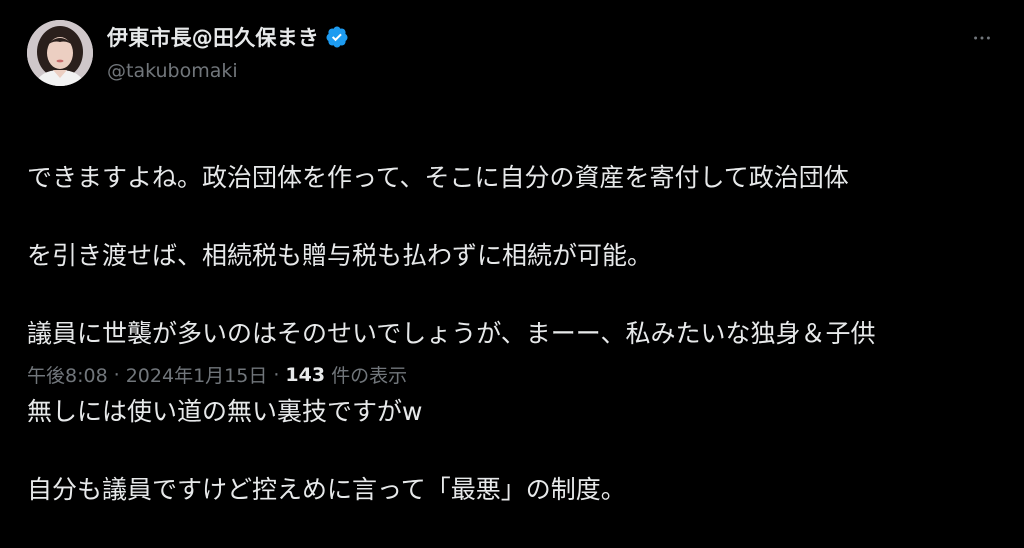  What do you see at coordinates (326, 489) in the screenshot?
I see `tweet-text-line: 自分も議員ですけど控えめに言って「最悪」の制度。` at bounding box center [326, 489].